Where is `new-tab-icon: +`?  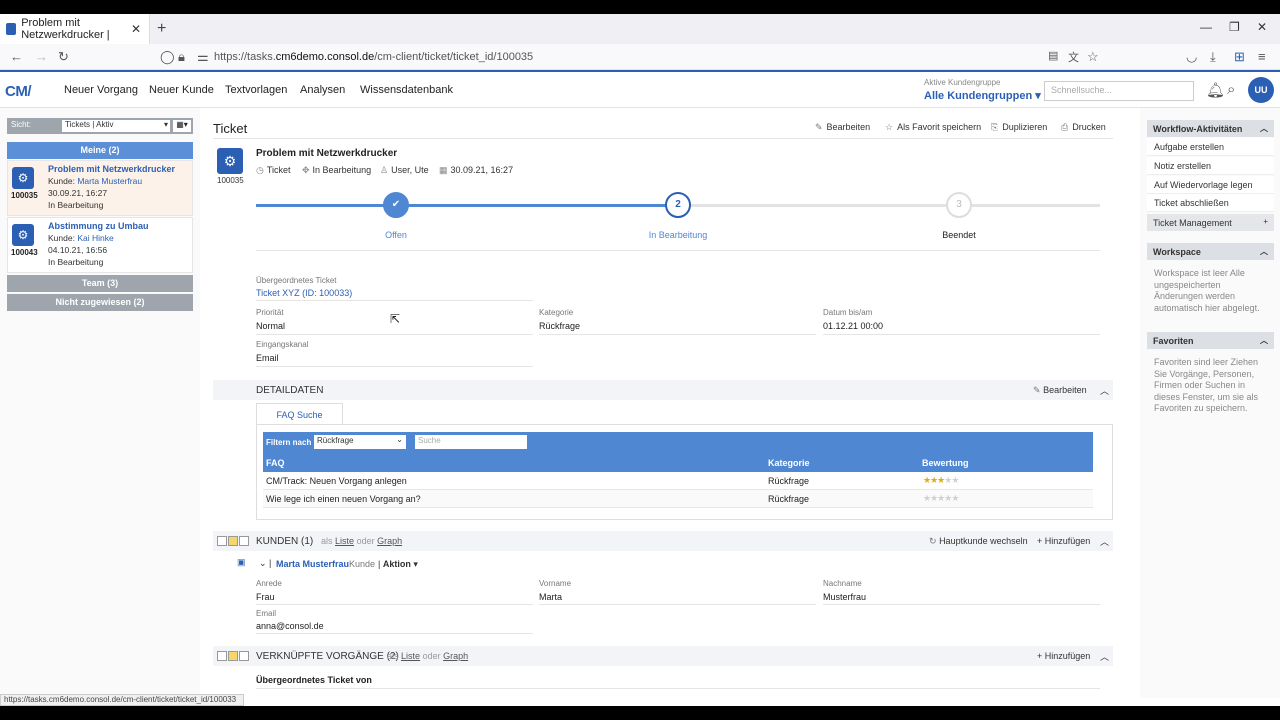 new-tab-icon: + is located at coordinates (161, 29).